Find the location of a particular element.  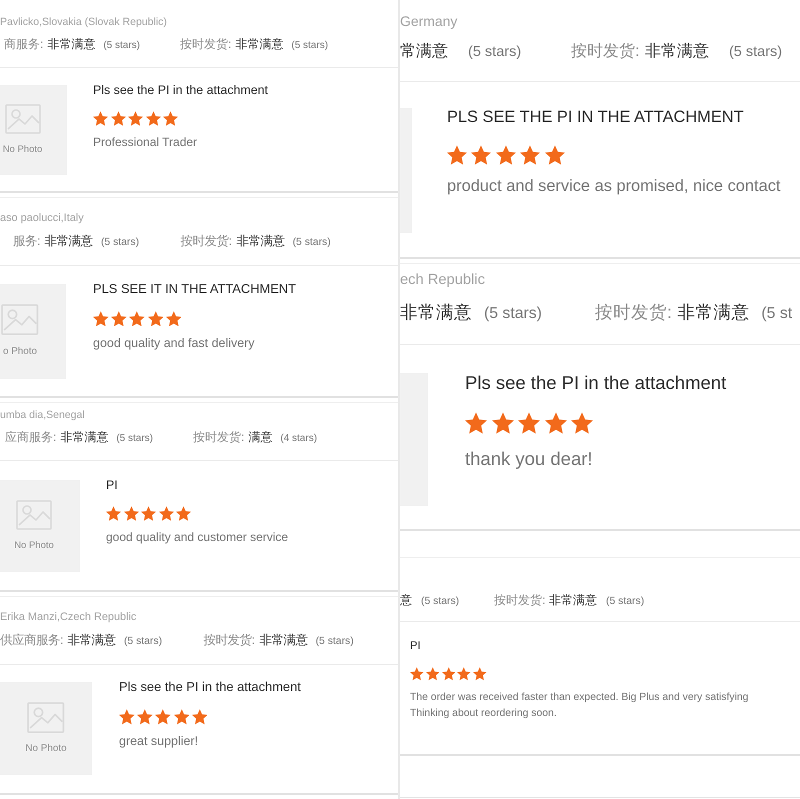

rating-count: (4 stars) is located at coordinates (299, 439).